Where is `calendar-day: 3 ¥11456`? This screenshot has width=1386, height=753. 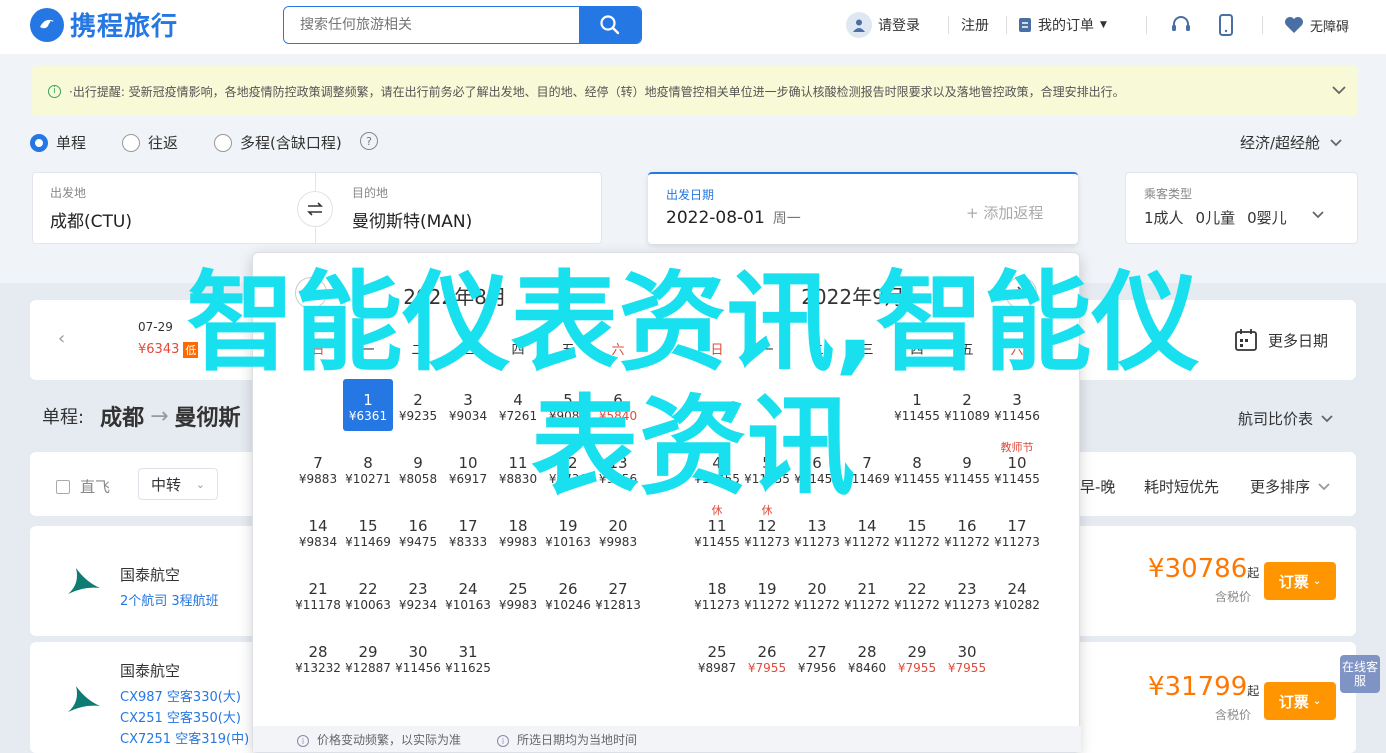 calendar-day: 3 ¥11456 is located at coordinates (1017, 405).